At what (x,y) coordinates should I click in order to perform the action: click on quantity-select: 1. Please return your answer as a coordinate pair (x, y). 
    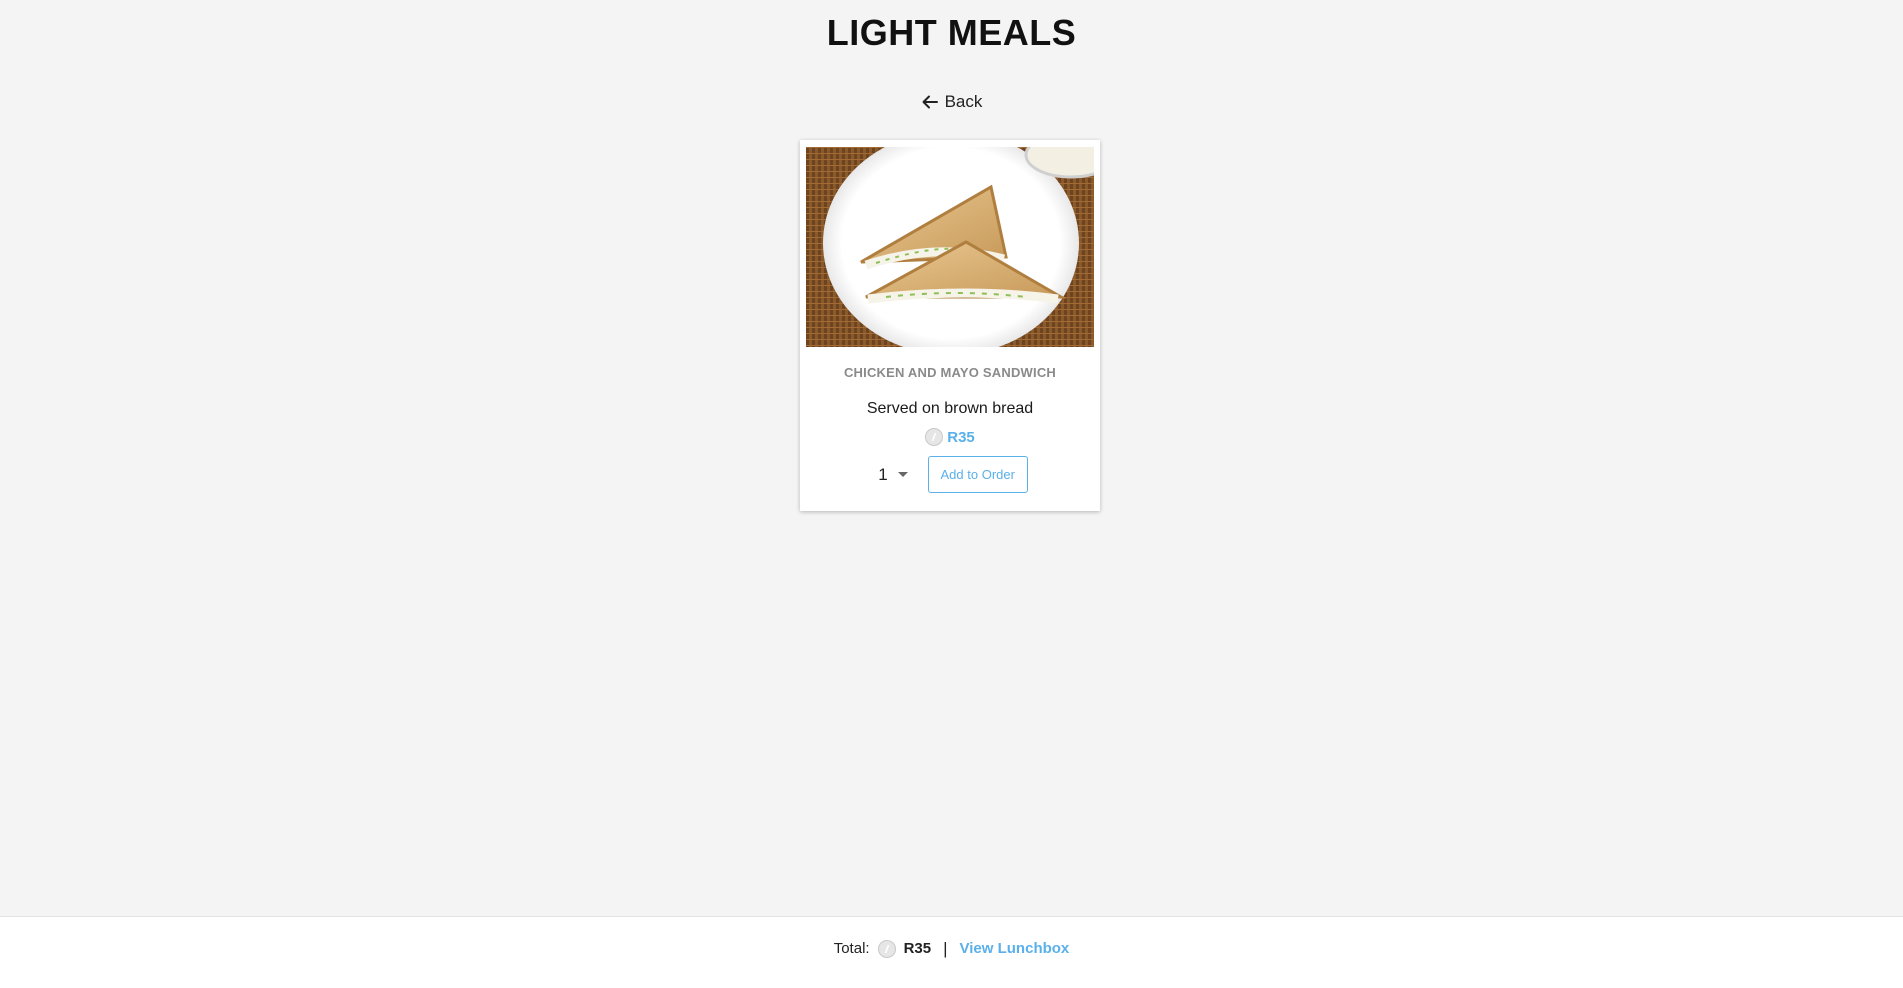
    Looking at the image, I should click on (892, 475).